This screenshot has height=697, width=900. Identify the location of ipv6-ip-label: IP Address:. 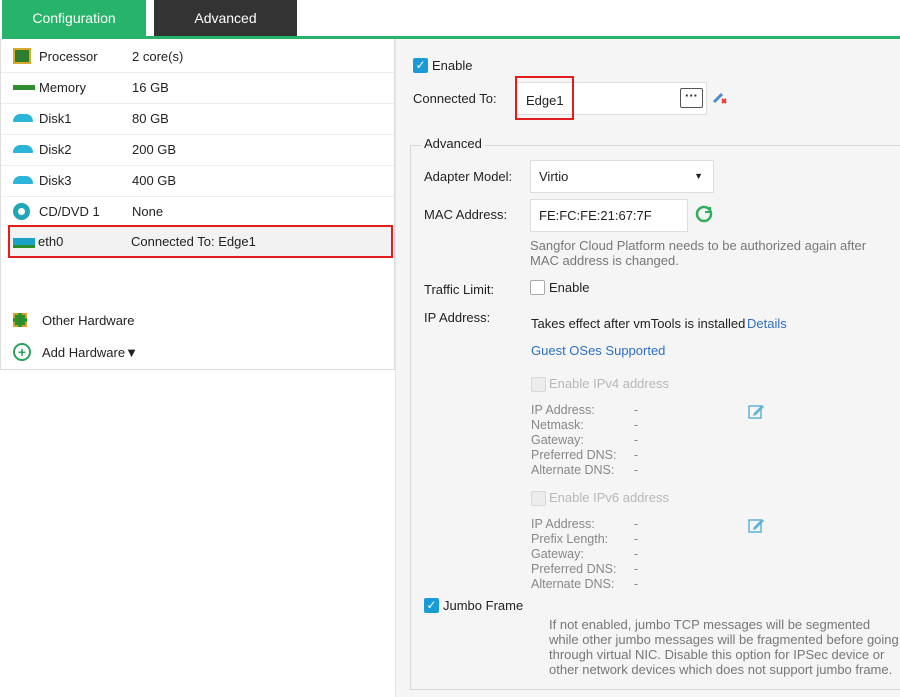
(563, 524).